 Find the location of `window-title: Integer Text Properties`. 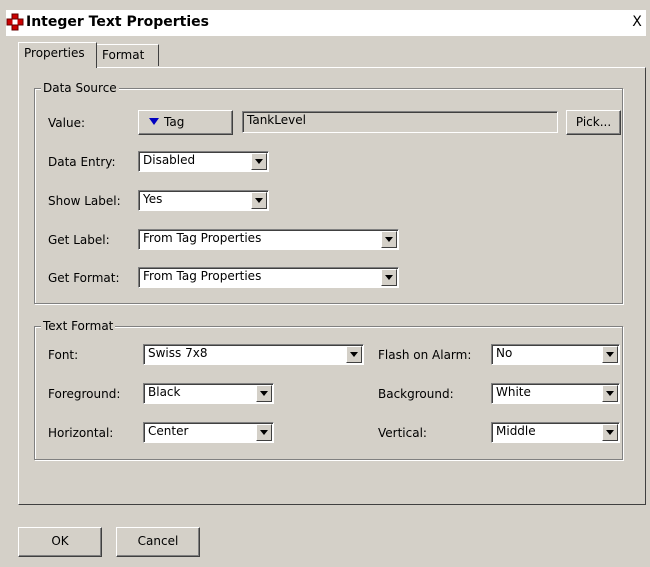

window-title: Integer Text Properties is located at coordinates (117, 22).